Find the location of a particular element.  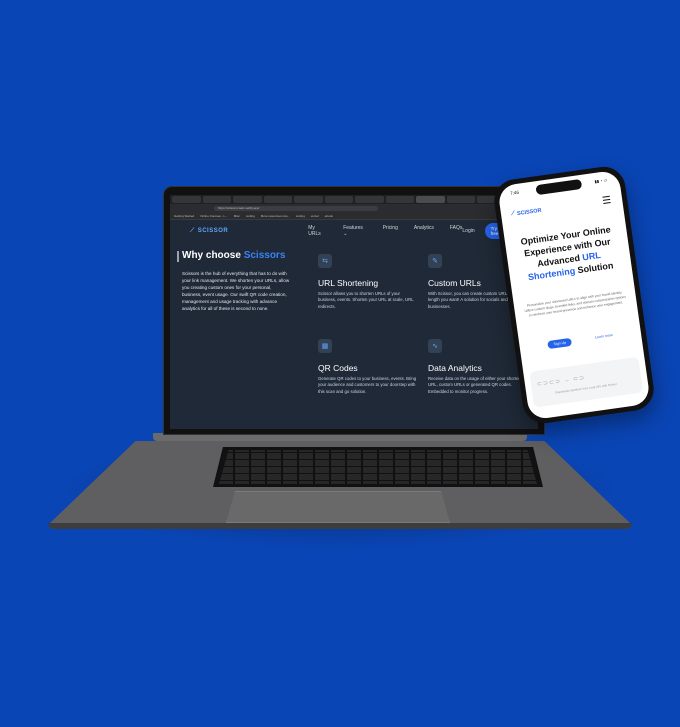

chevron-down-icon: ⌄ is located at coordinates (345, 234).